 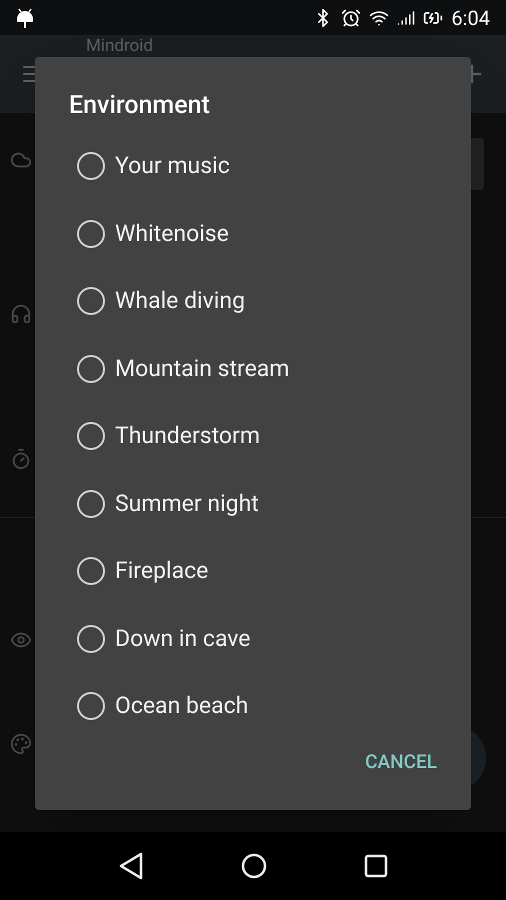 What do you see at coordinates (376, 866) in the screenshot?
I see `recents-icon` at bounding box center [376, 866].